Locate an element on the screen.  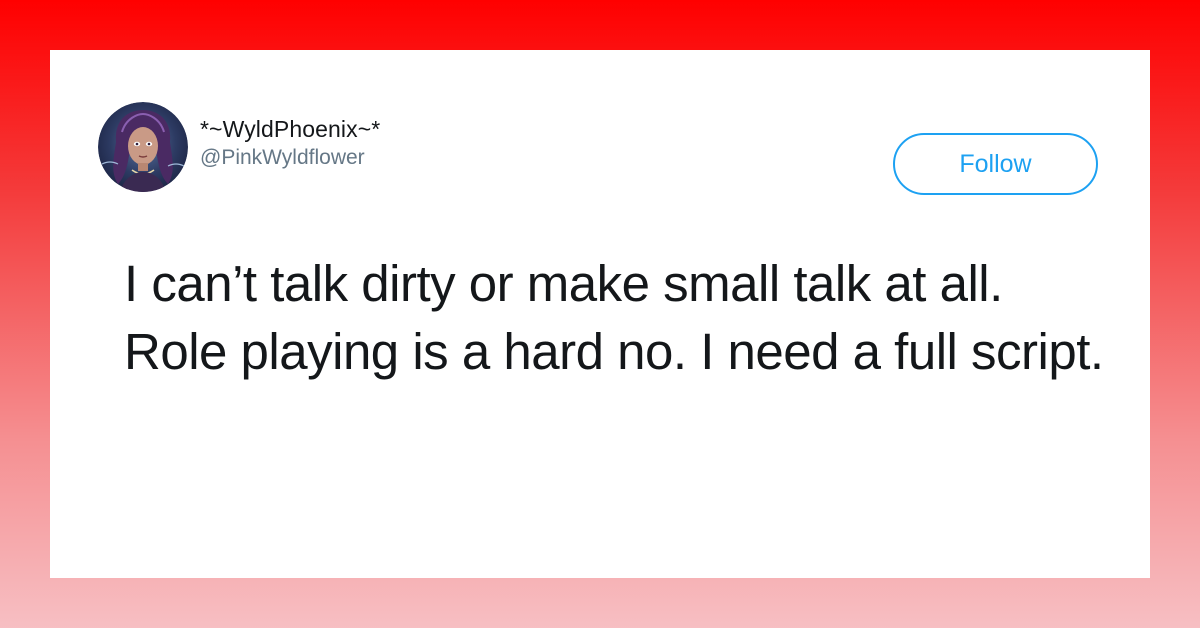
author-display-name: *~WyldPhoenix~* is located at coordinates (290, 129).